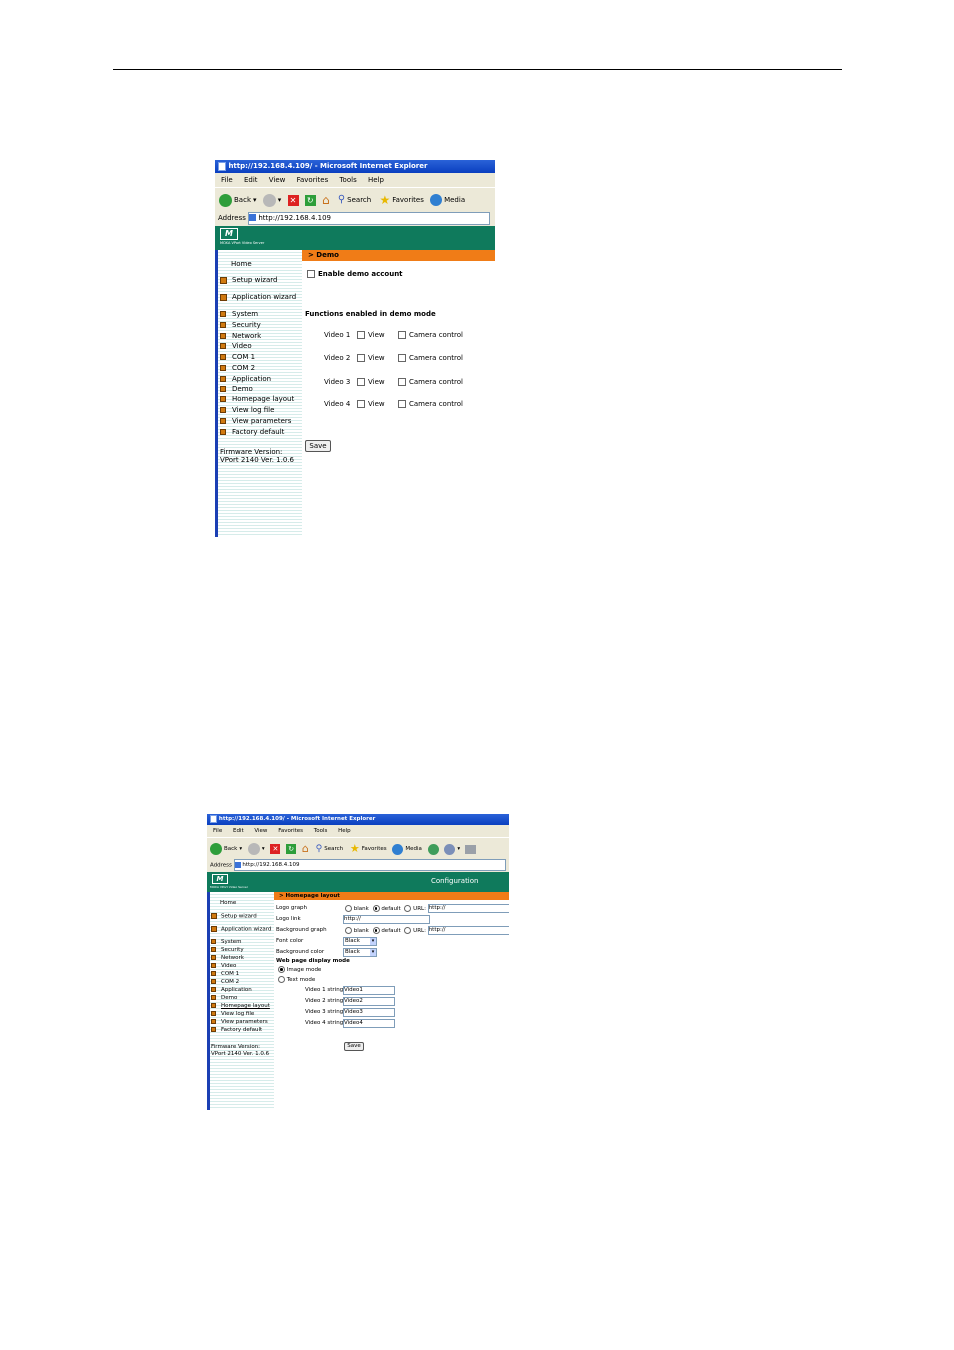 The height and width of the screenshot is (1350, 954). Describe the element at coordinates (371, 358) in the screenshot. I see `video-2-view: View` at that location.